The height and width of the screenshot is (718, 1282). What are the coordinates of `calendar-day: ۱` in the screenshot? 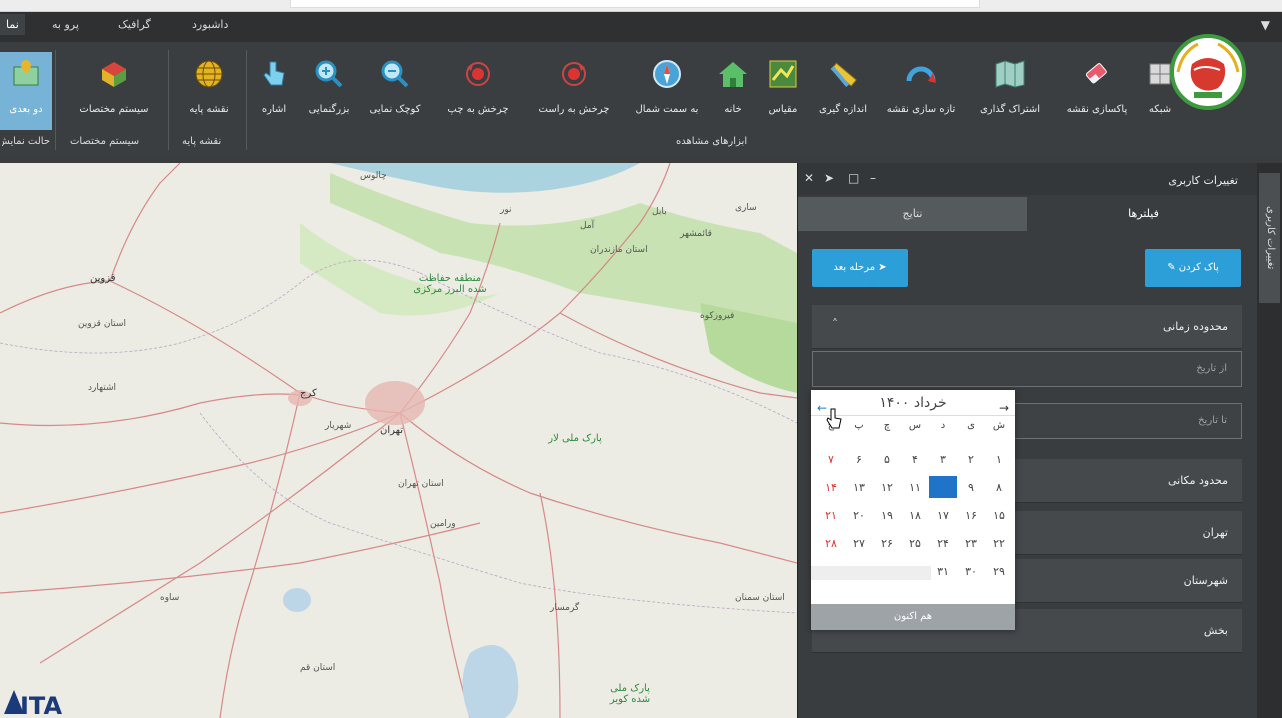 It's located at (999, 459).